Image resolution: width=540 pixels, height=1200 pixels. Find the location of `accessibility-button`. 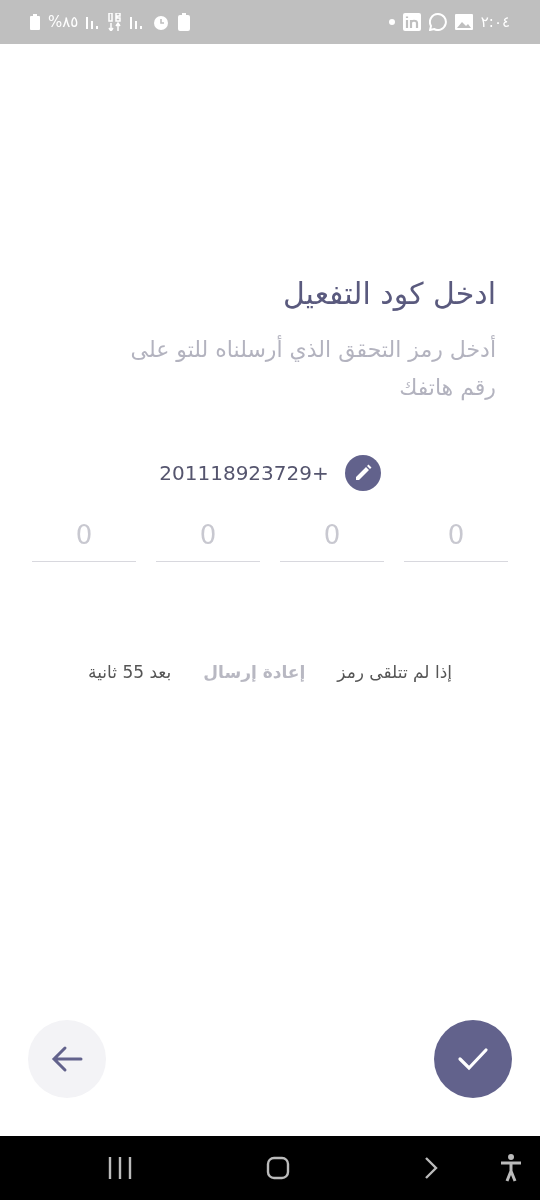

accessibility-button is located at coordinates (511, 1168).